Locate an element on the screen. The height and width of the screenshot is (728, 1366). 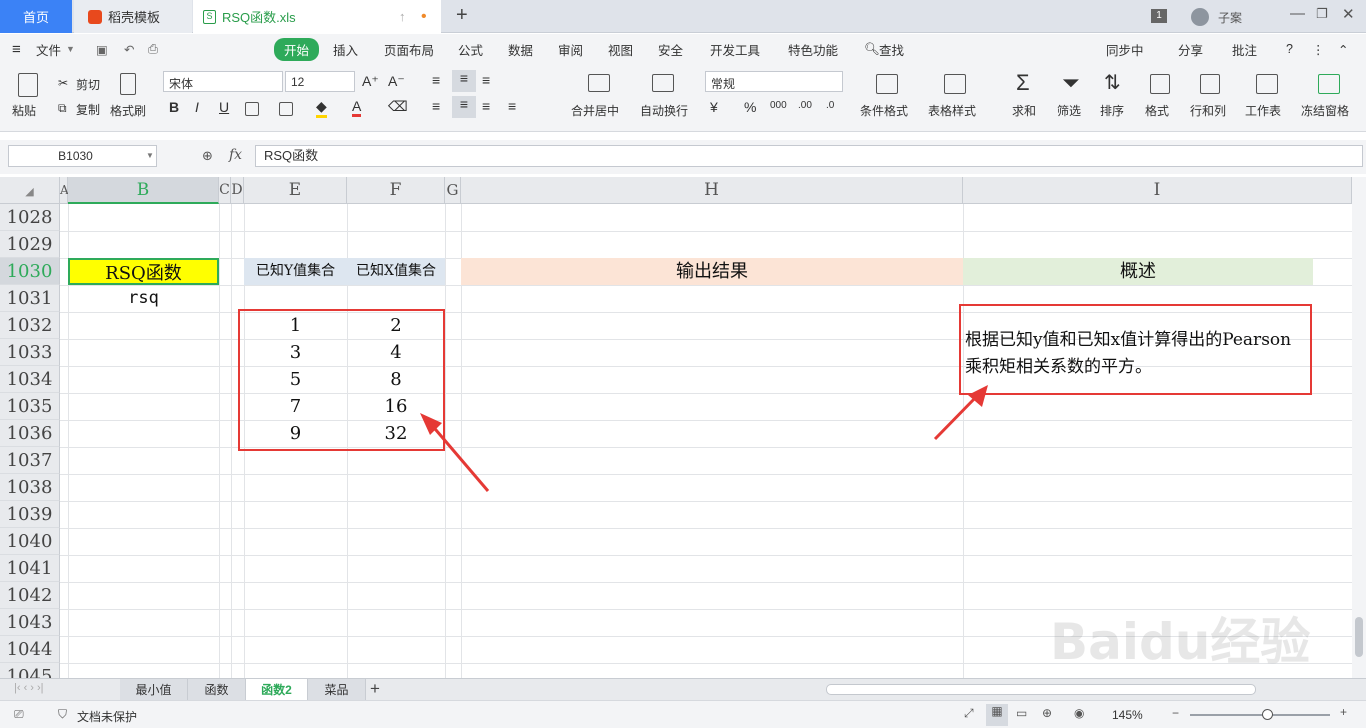
zoom-formula-icon: ⊕ is located at coordinates (207, 156).